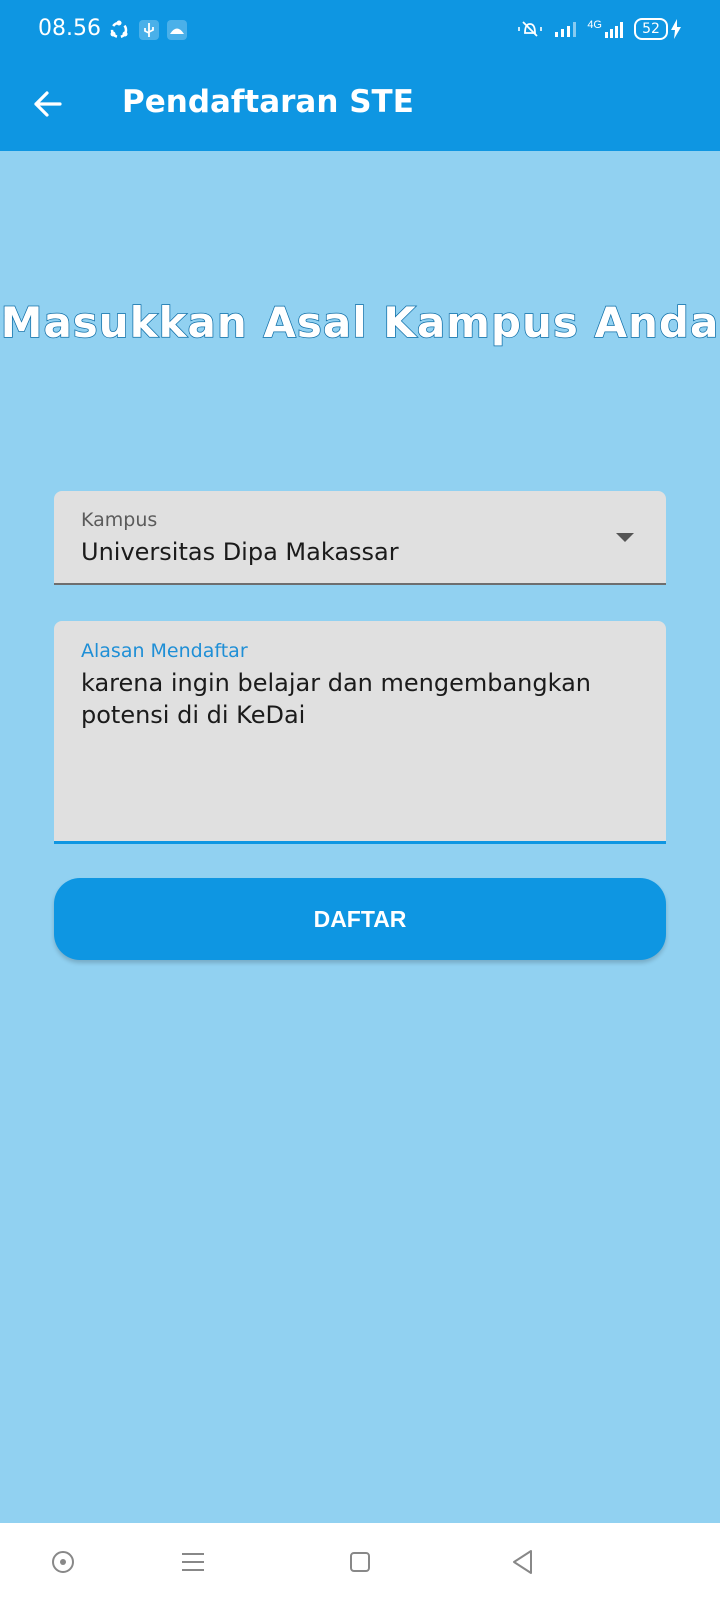  Describe the element at coordinates (523, 1562) in the screenshot. I see `back-triangle-icon` at that location.